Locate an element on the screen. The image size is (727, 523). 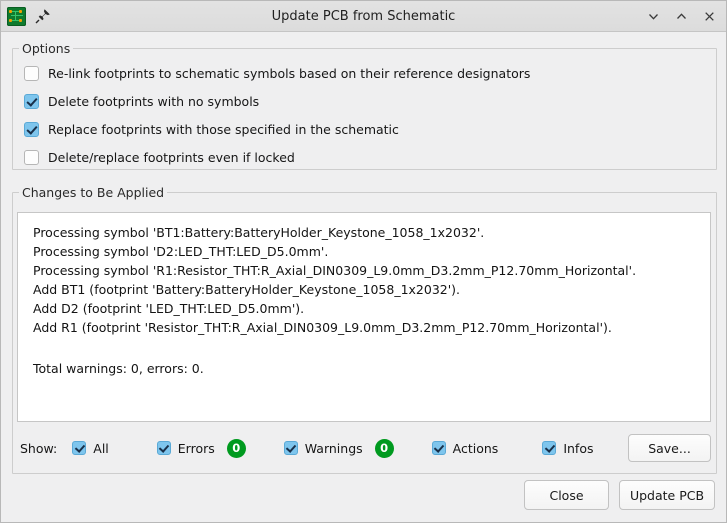
checkbox-replace-footprints is located at coordinates (31, 129).